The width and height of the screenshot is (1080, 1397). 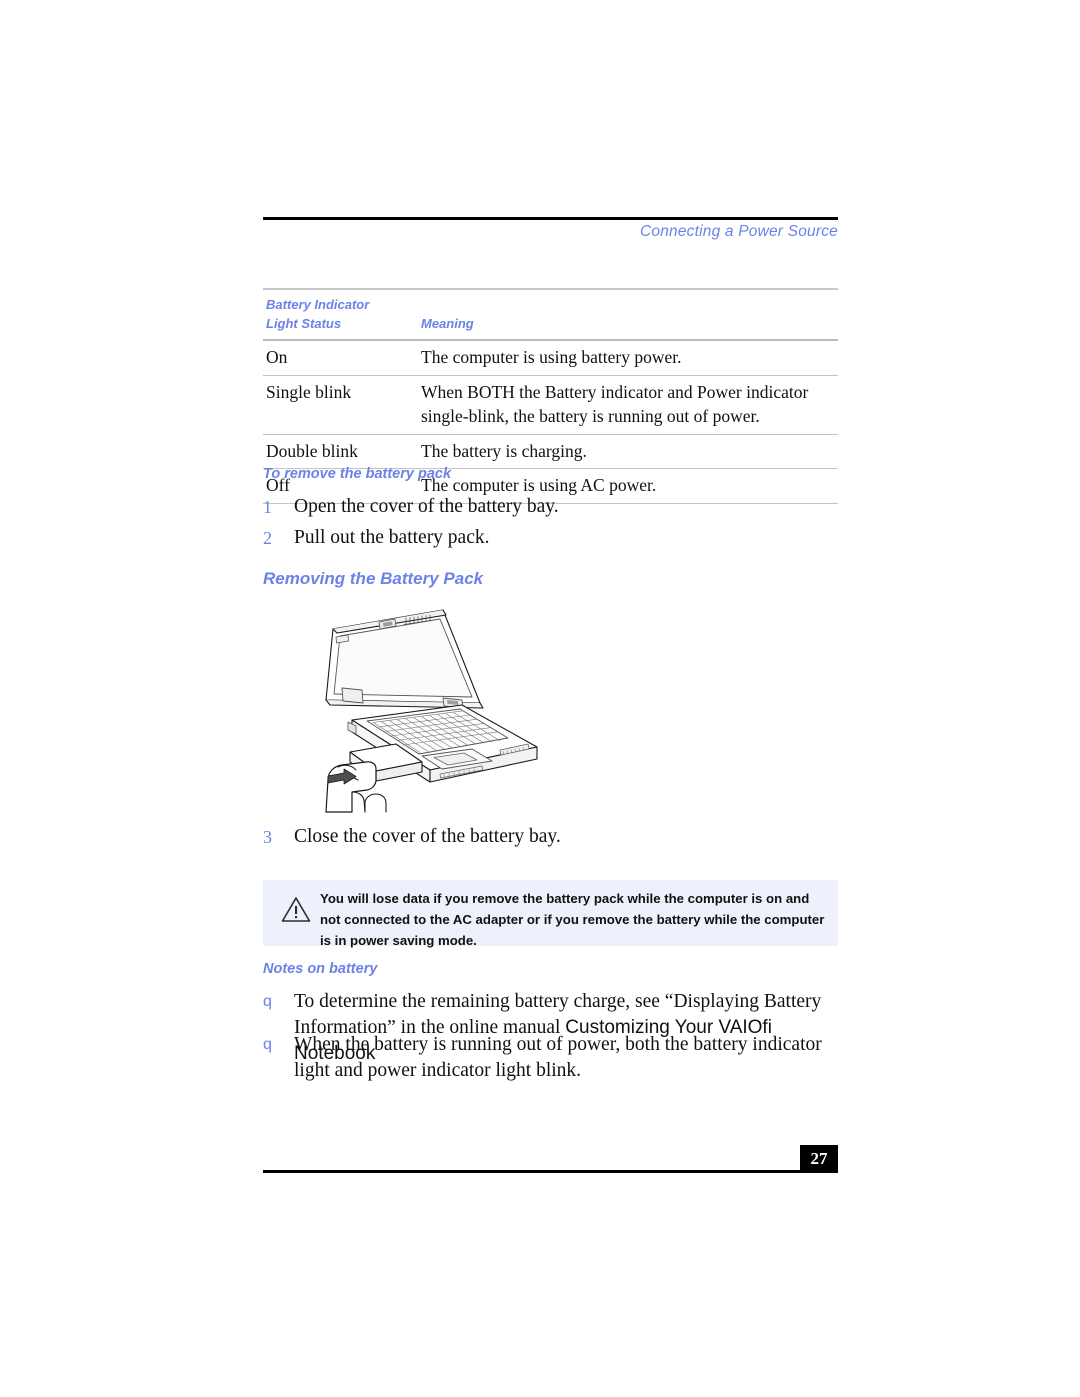 What do you see at coordinates (309, 391) in the screenshot?
I see `cell-light-status: Single blink` at bounding box center [309, 391].